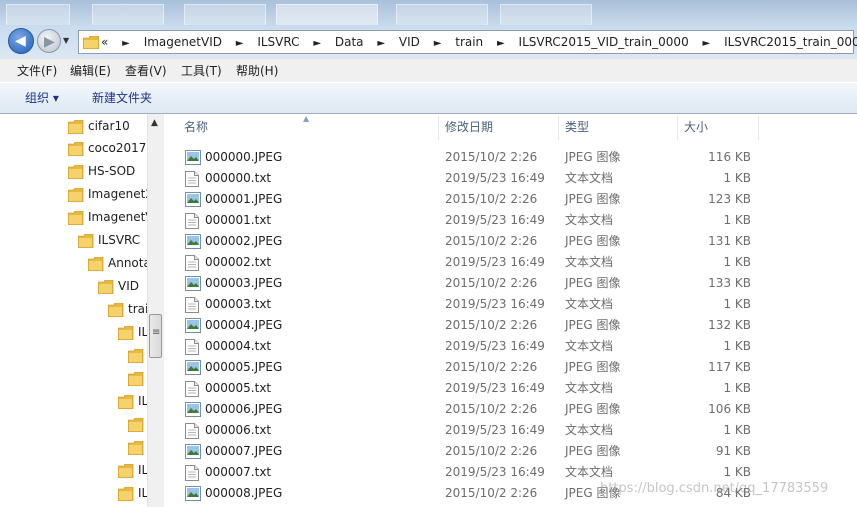  What do you see at coordinates (37, 71) in the screenshot?
I see `menu-file: 文件(F)` at bounding box center [37, 71].